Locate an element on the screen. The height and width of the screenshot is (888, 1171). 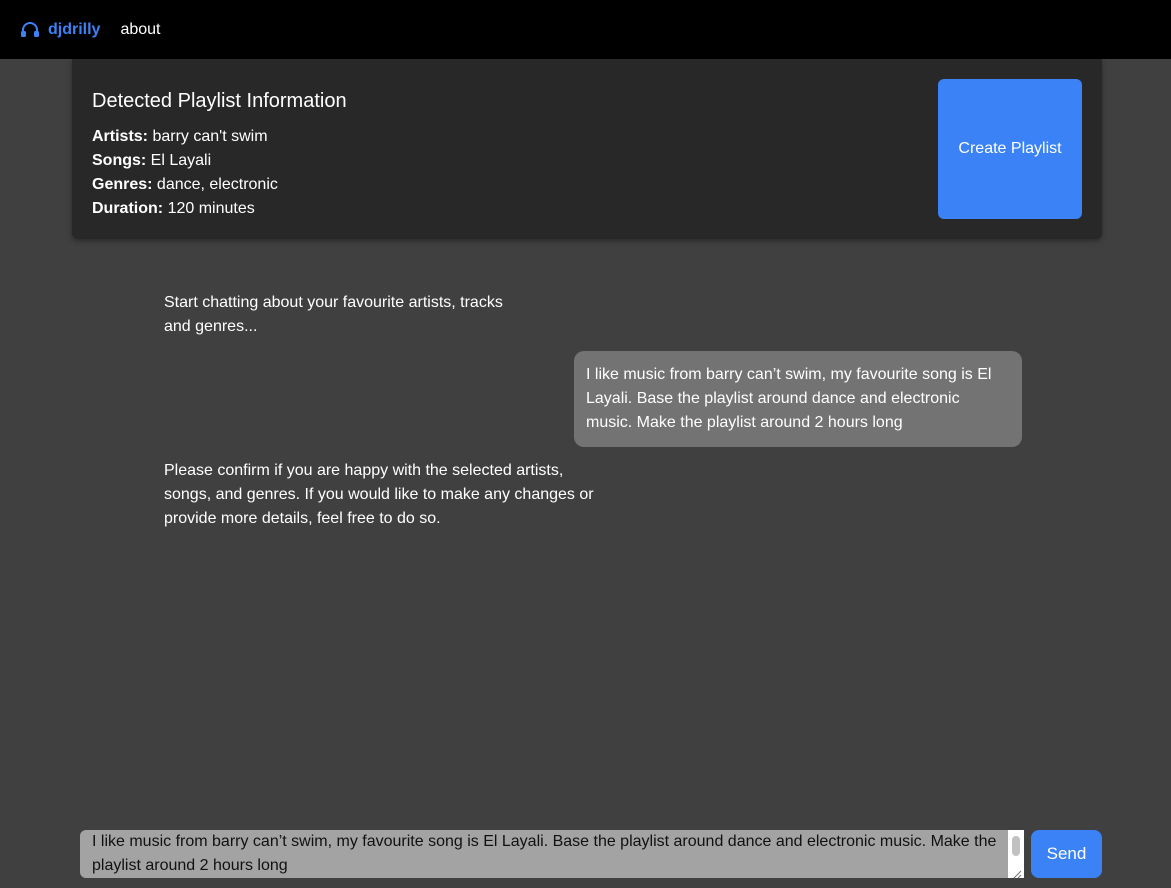
info-row-songs: Songs: El Layali is located at coordinates (185, 161).